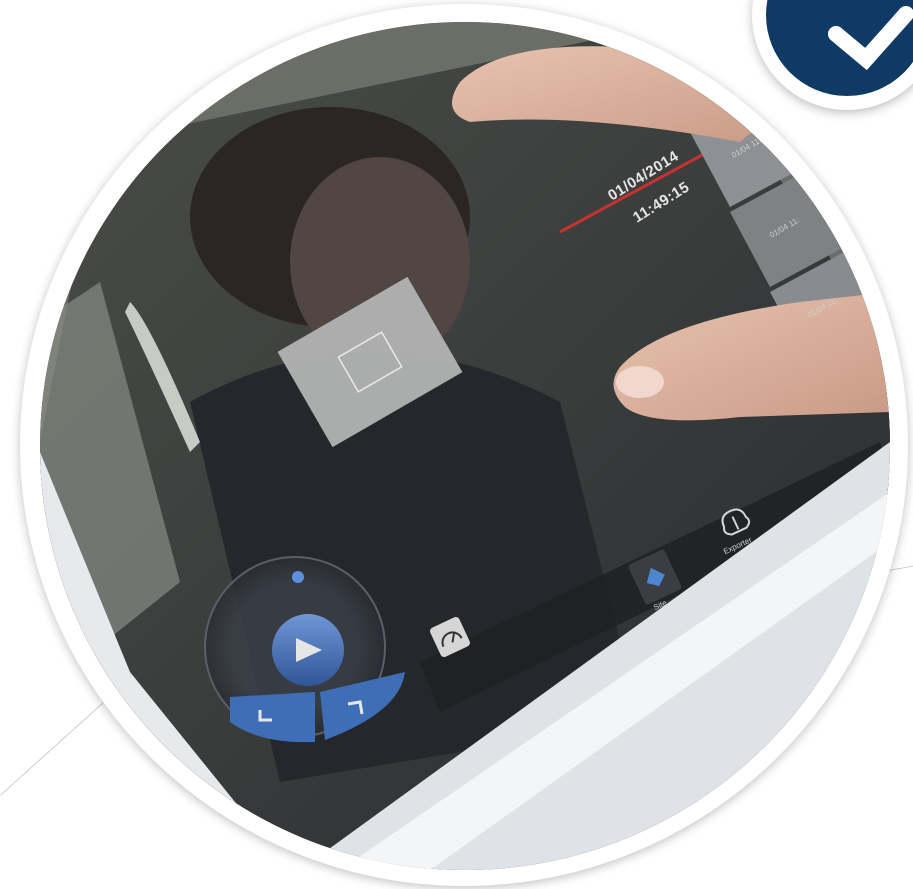 The height and width of the screenshot is (889, 913). Describe the element at coordinates (640, 382) in the screenshot. I see `fingernail` at that location.